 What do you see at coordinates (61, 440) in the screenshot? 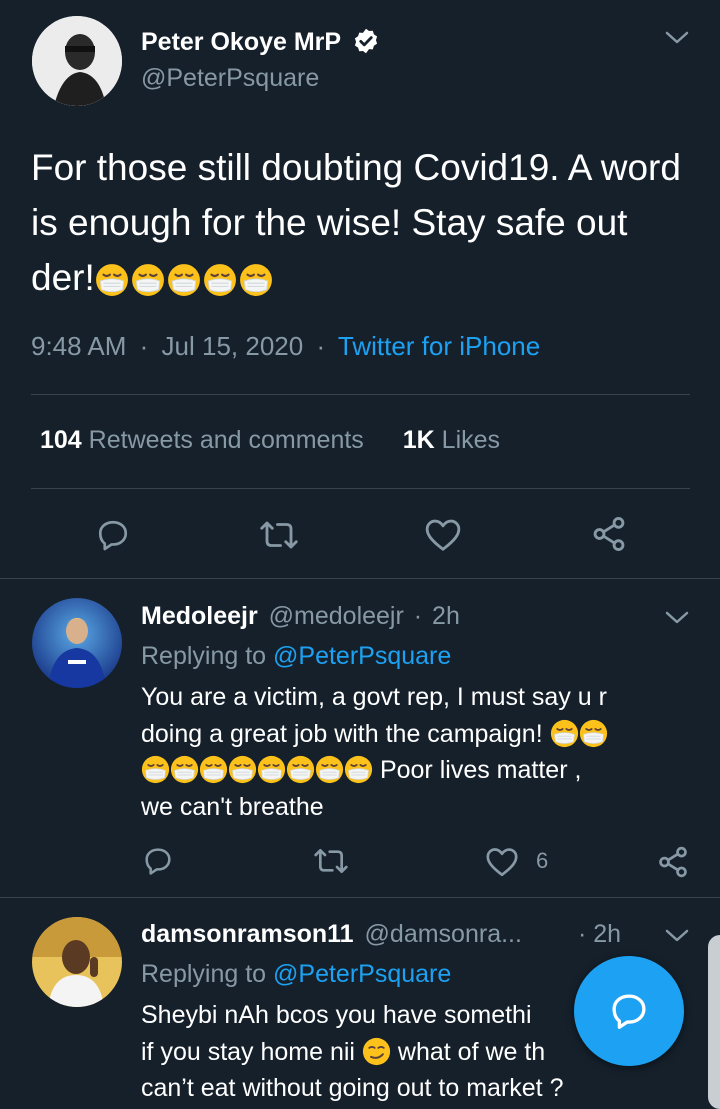
I see `retweets-count: 104` at bounding box center [61, 440].